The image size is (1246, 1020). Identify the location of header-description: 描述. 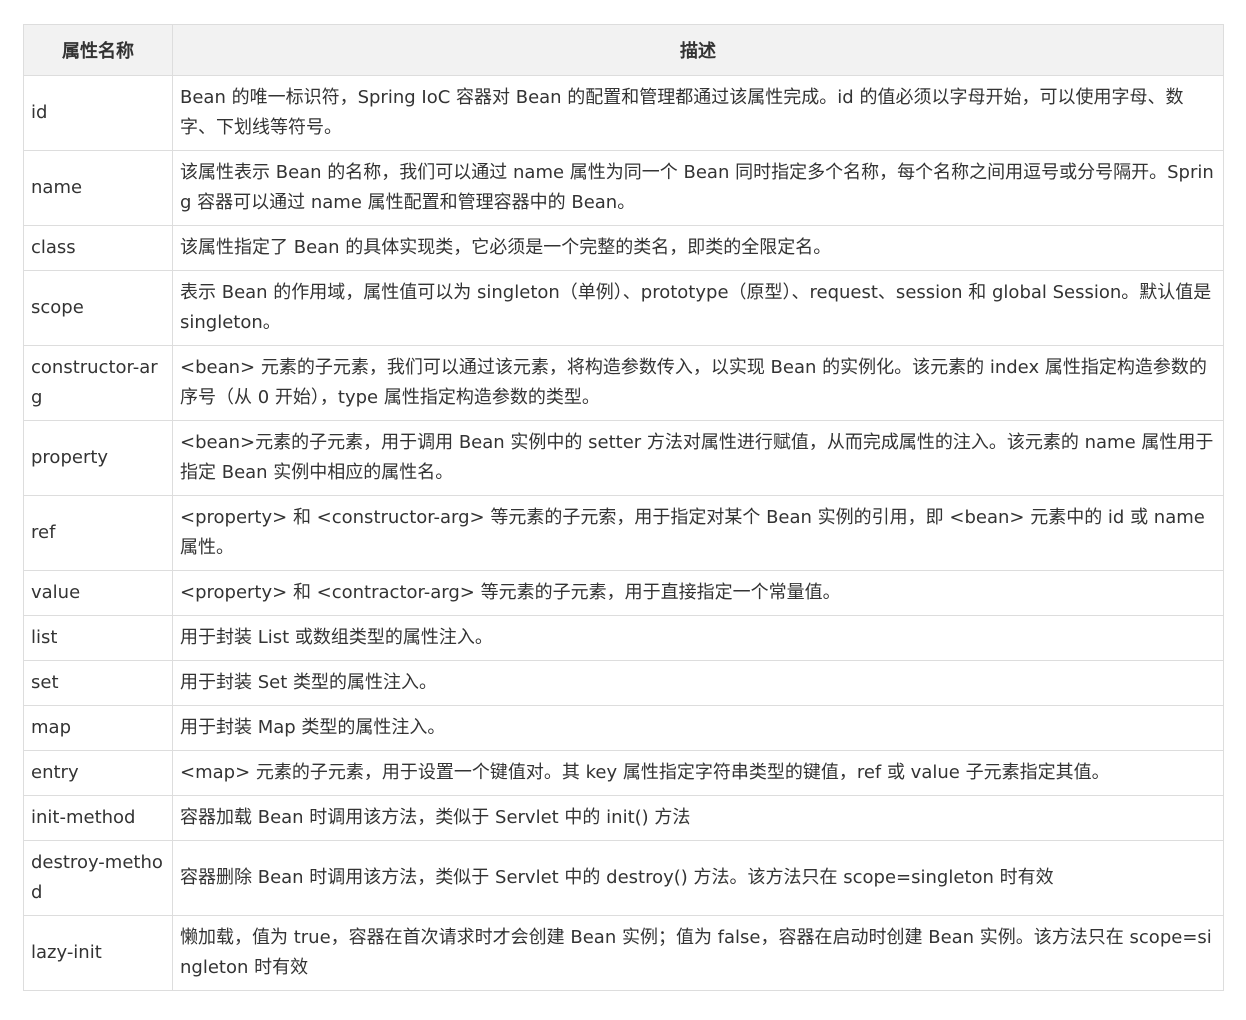
(698, 50).